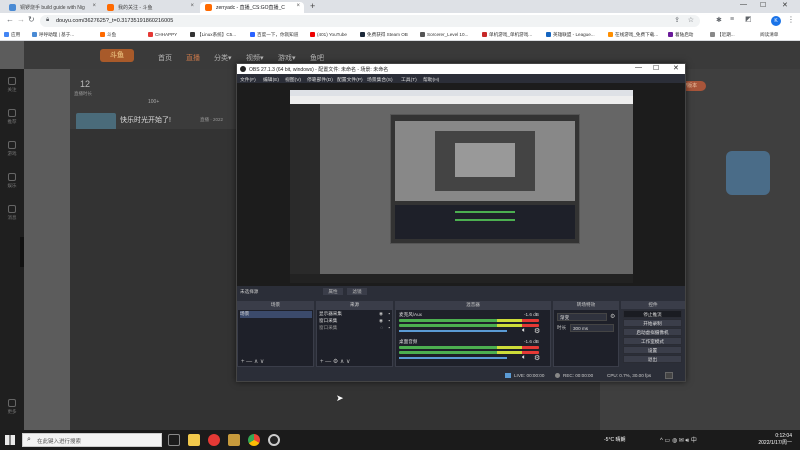 Image resolution: width=800 pixels, height=450 pixels. What do you see at coordinates (193, 58) in the screenshot?
I see `nav-live: 直播` at bounding box center [193, 58].